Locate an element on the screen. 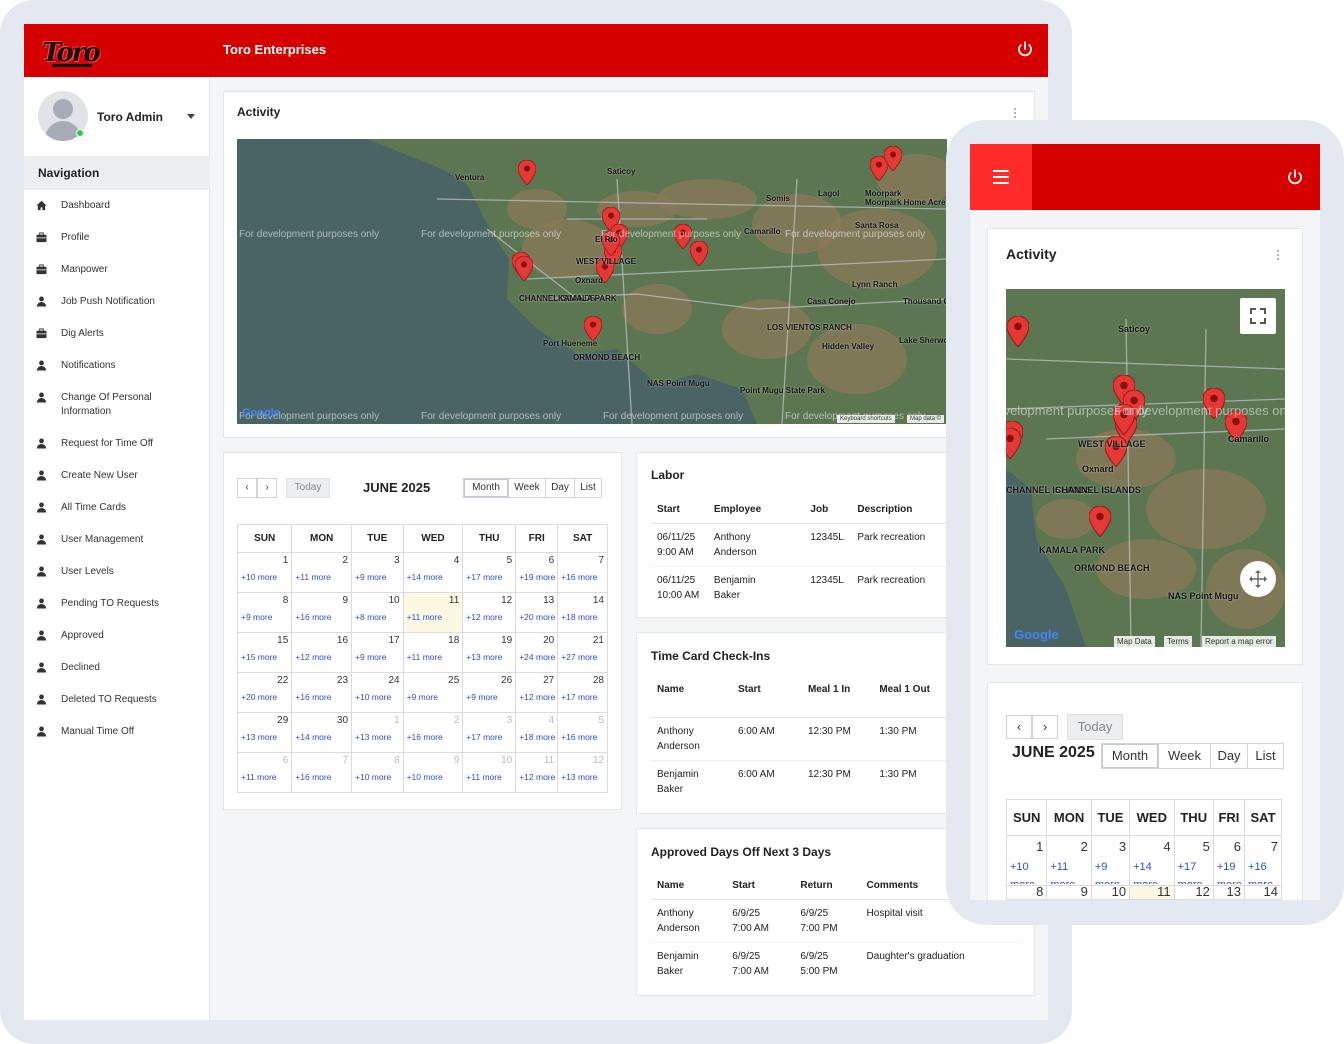 The height and width of the screenshot is (1044, 1344). view-list-button: List is located at coordinates (588, 488).